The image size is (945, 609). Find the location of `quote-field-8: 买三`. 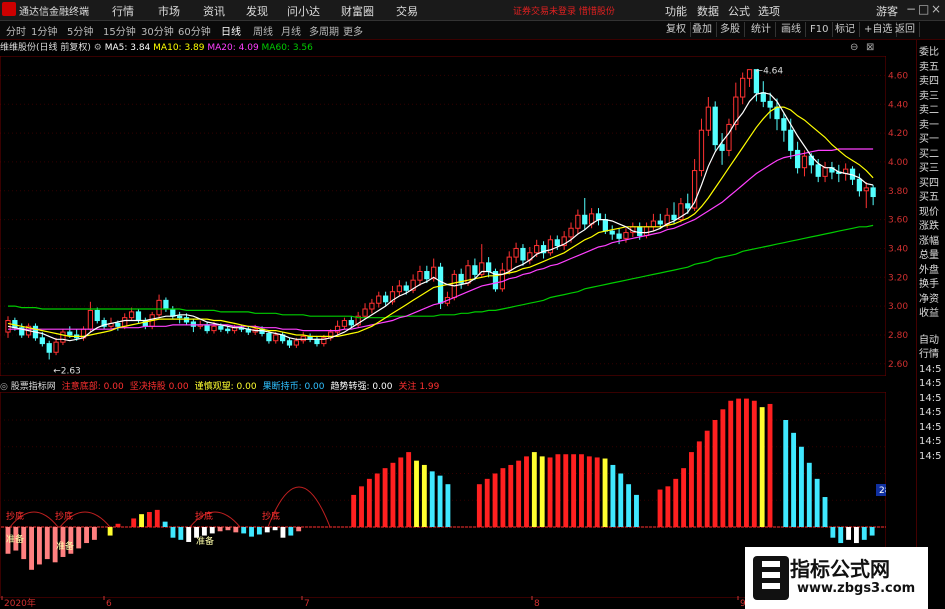

quote-field-8: 买三 is located at coordinates (929, 168).